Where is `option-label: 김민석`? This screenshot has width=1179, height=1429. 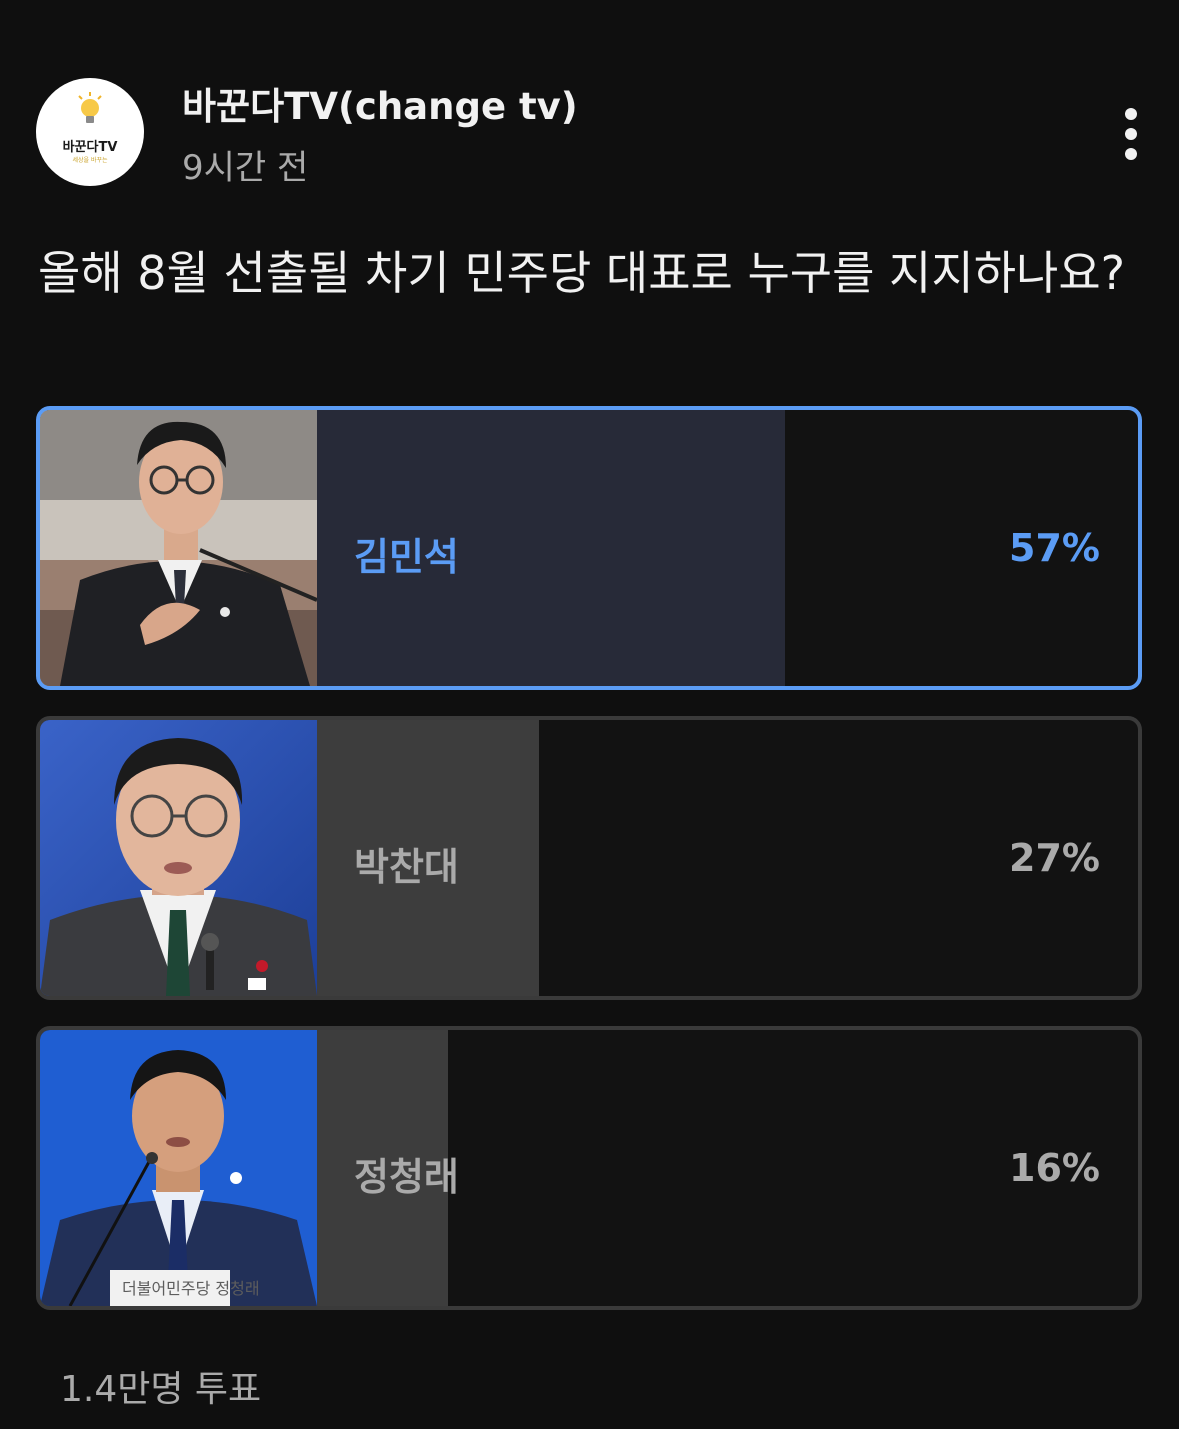 option-label: 김민석 is located at coordinates (406, 557).